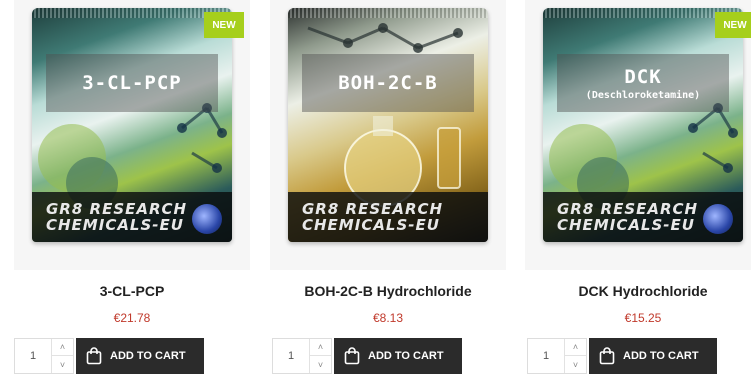 This screenshot has height=374, width=751. Describe the element at coordinates (132, 318) in the screenshot. I see `product-price: €21.78` at that location.